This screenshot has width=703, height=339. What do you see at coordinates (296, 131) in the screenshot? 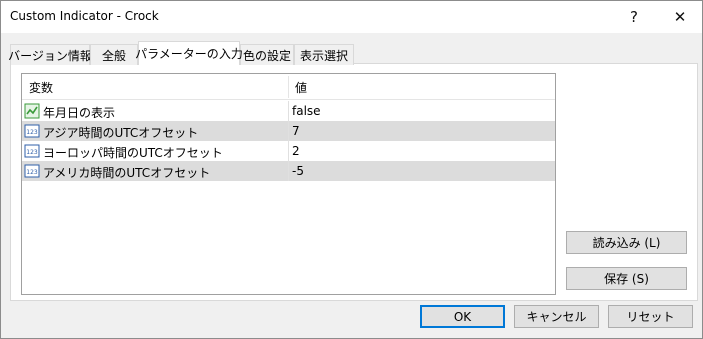
I see `parameter-value: 7` at bounding box center [296, 131].